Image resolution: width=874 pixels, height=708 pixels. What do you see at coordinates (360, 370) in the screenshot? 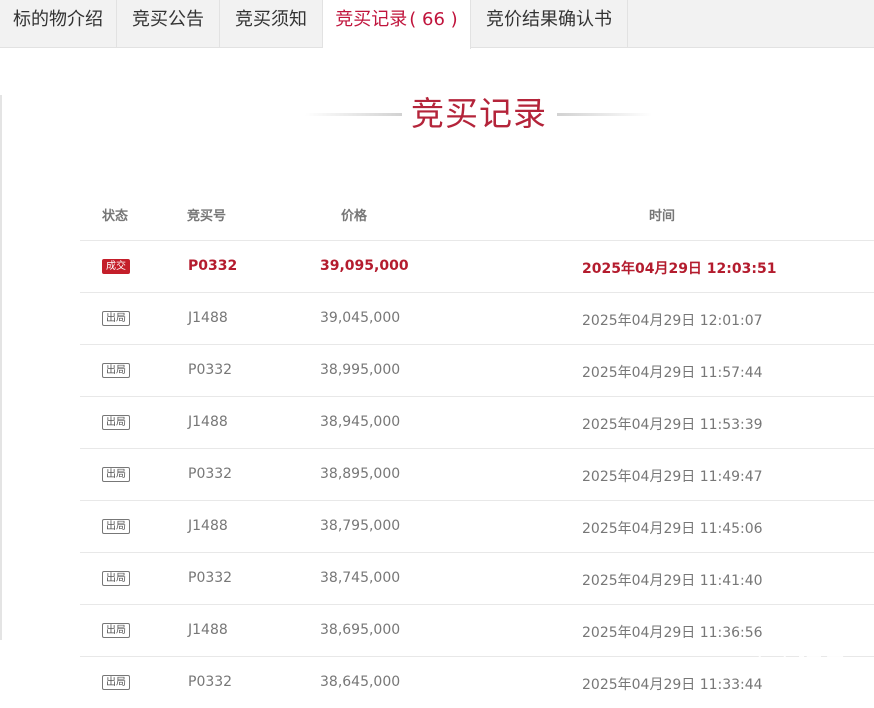
I see `bid-price: 38,995,000` at bounding box center [360, 370].